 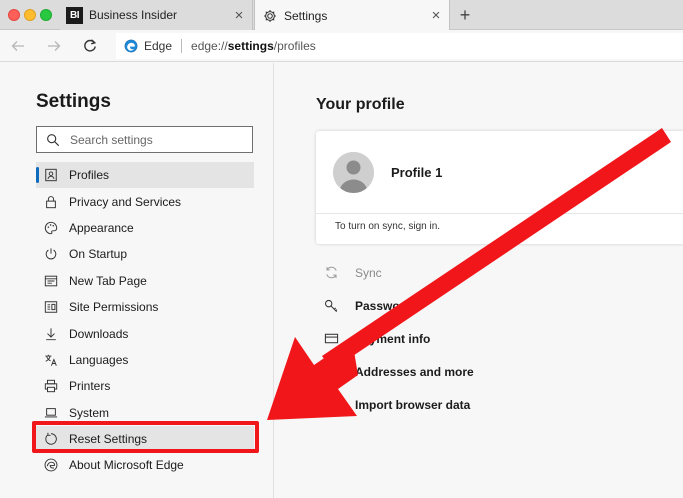 What do you see at coordinates (145, 228) in the screenshot?
I see `sidebar-item-appearance: Appearance` at bounding box center [145, 228].